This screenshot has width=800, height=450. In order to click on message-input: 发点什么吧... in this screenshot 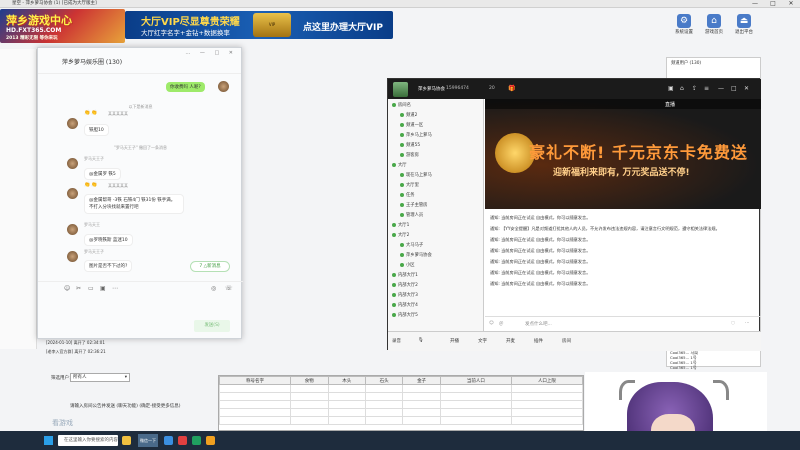, I will do `click(538, 324)`.